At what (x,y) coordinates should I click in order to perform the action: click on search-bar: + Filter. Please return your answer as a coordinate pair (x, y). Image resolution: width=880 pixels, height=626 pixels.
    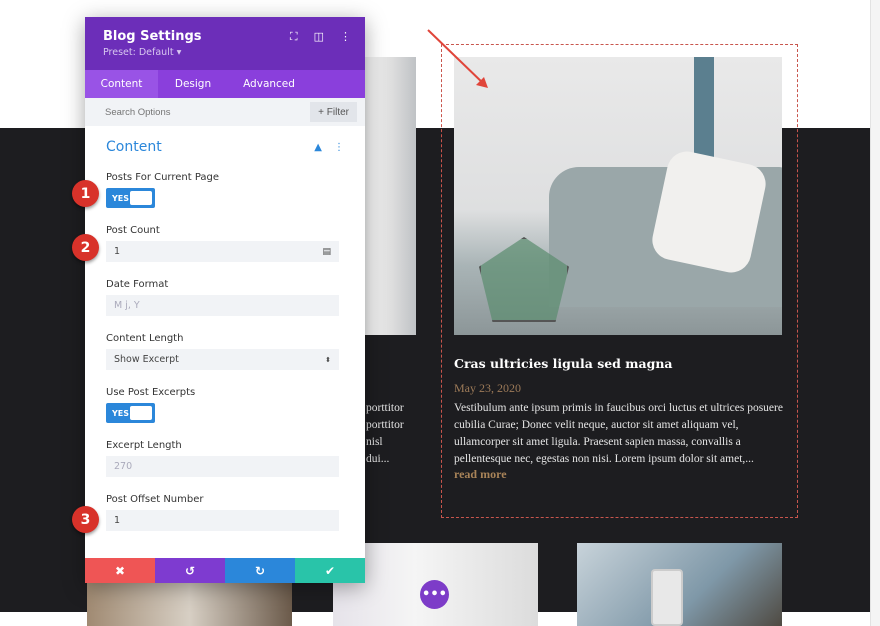
    Looking at the image, I should click on (225, 112).